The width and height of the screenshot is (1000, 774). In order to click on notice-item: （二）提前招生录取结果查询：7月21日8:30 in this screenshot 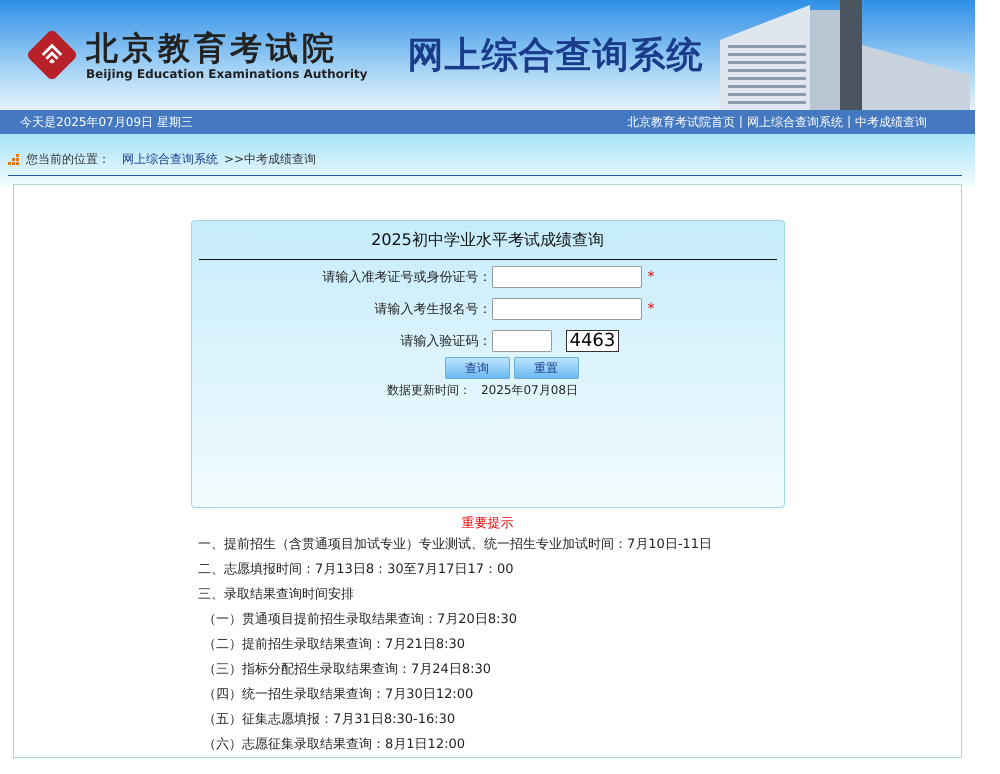, I will do `click(334, 645)`.